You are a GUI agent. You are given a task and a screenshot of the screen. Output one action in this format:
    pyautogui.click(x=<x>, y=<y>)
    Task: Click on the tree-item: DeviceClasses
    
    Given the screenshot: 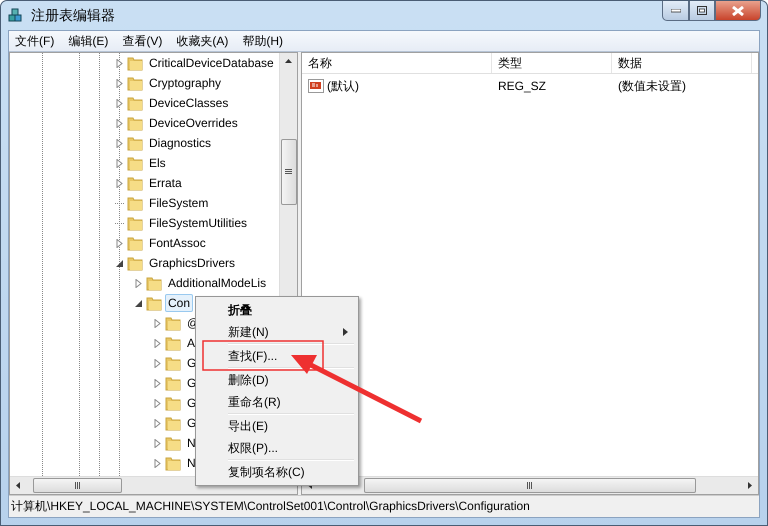 What is the action you would take?
    pyautogui.click(x=189, y=103)
    